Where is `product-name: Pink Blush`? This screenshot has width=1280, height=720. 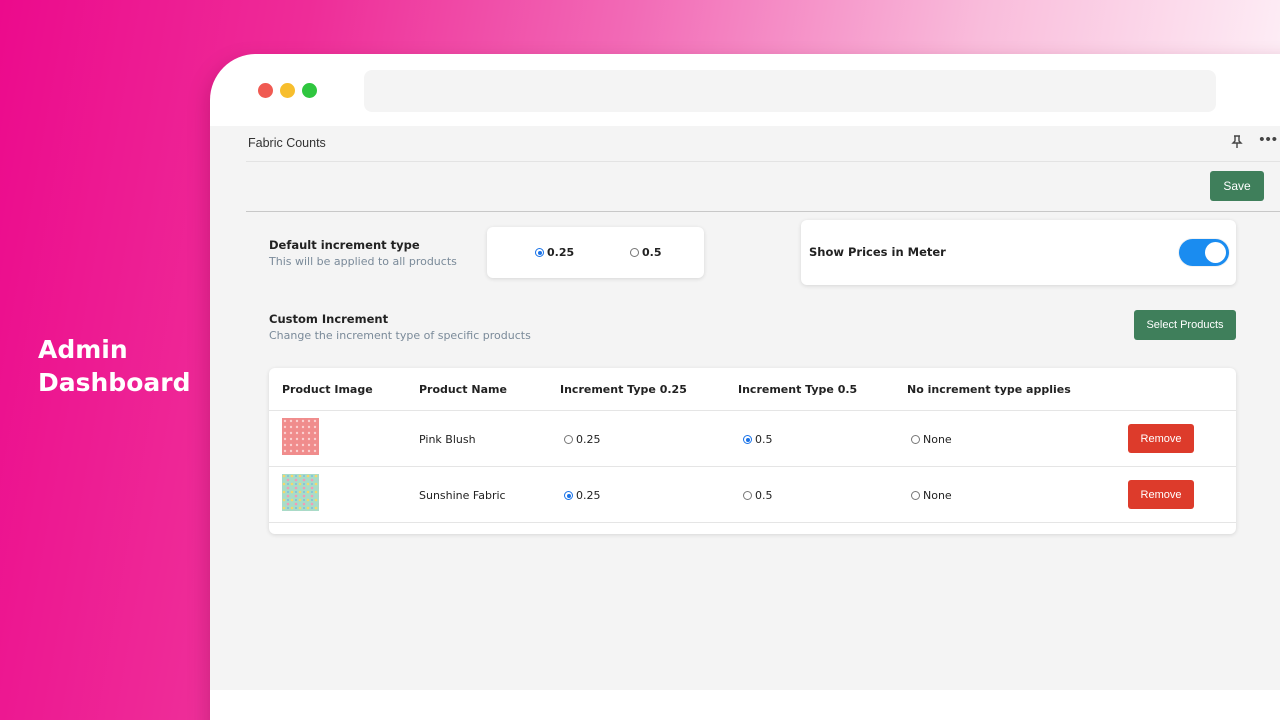 product-name: Pink Blush is located at coordinates (447, 439).